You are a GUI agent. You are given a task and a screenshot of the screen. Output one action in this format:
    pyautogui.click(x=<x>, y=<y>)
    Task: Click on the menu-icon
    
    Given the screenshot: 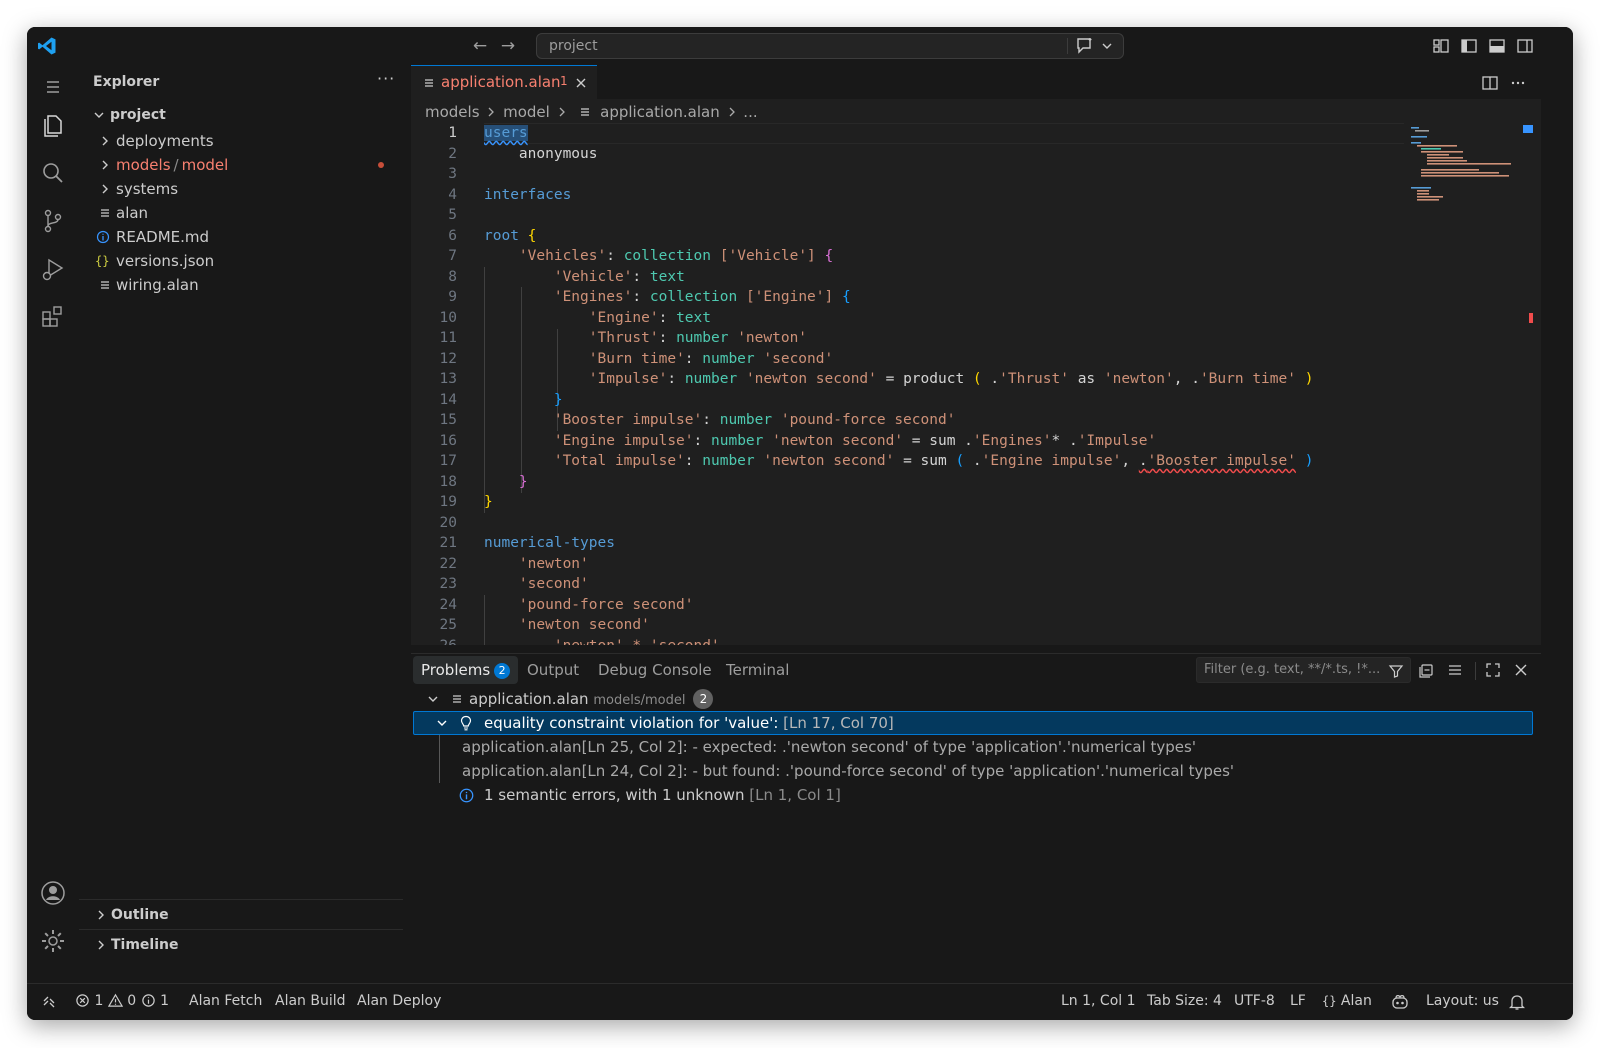 What is the action you would take?
    pyautogui.click(x=53, y=87)
    